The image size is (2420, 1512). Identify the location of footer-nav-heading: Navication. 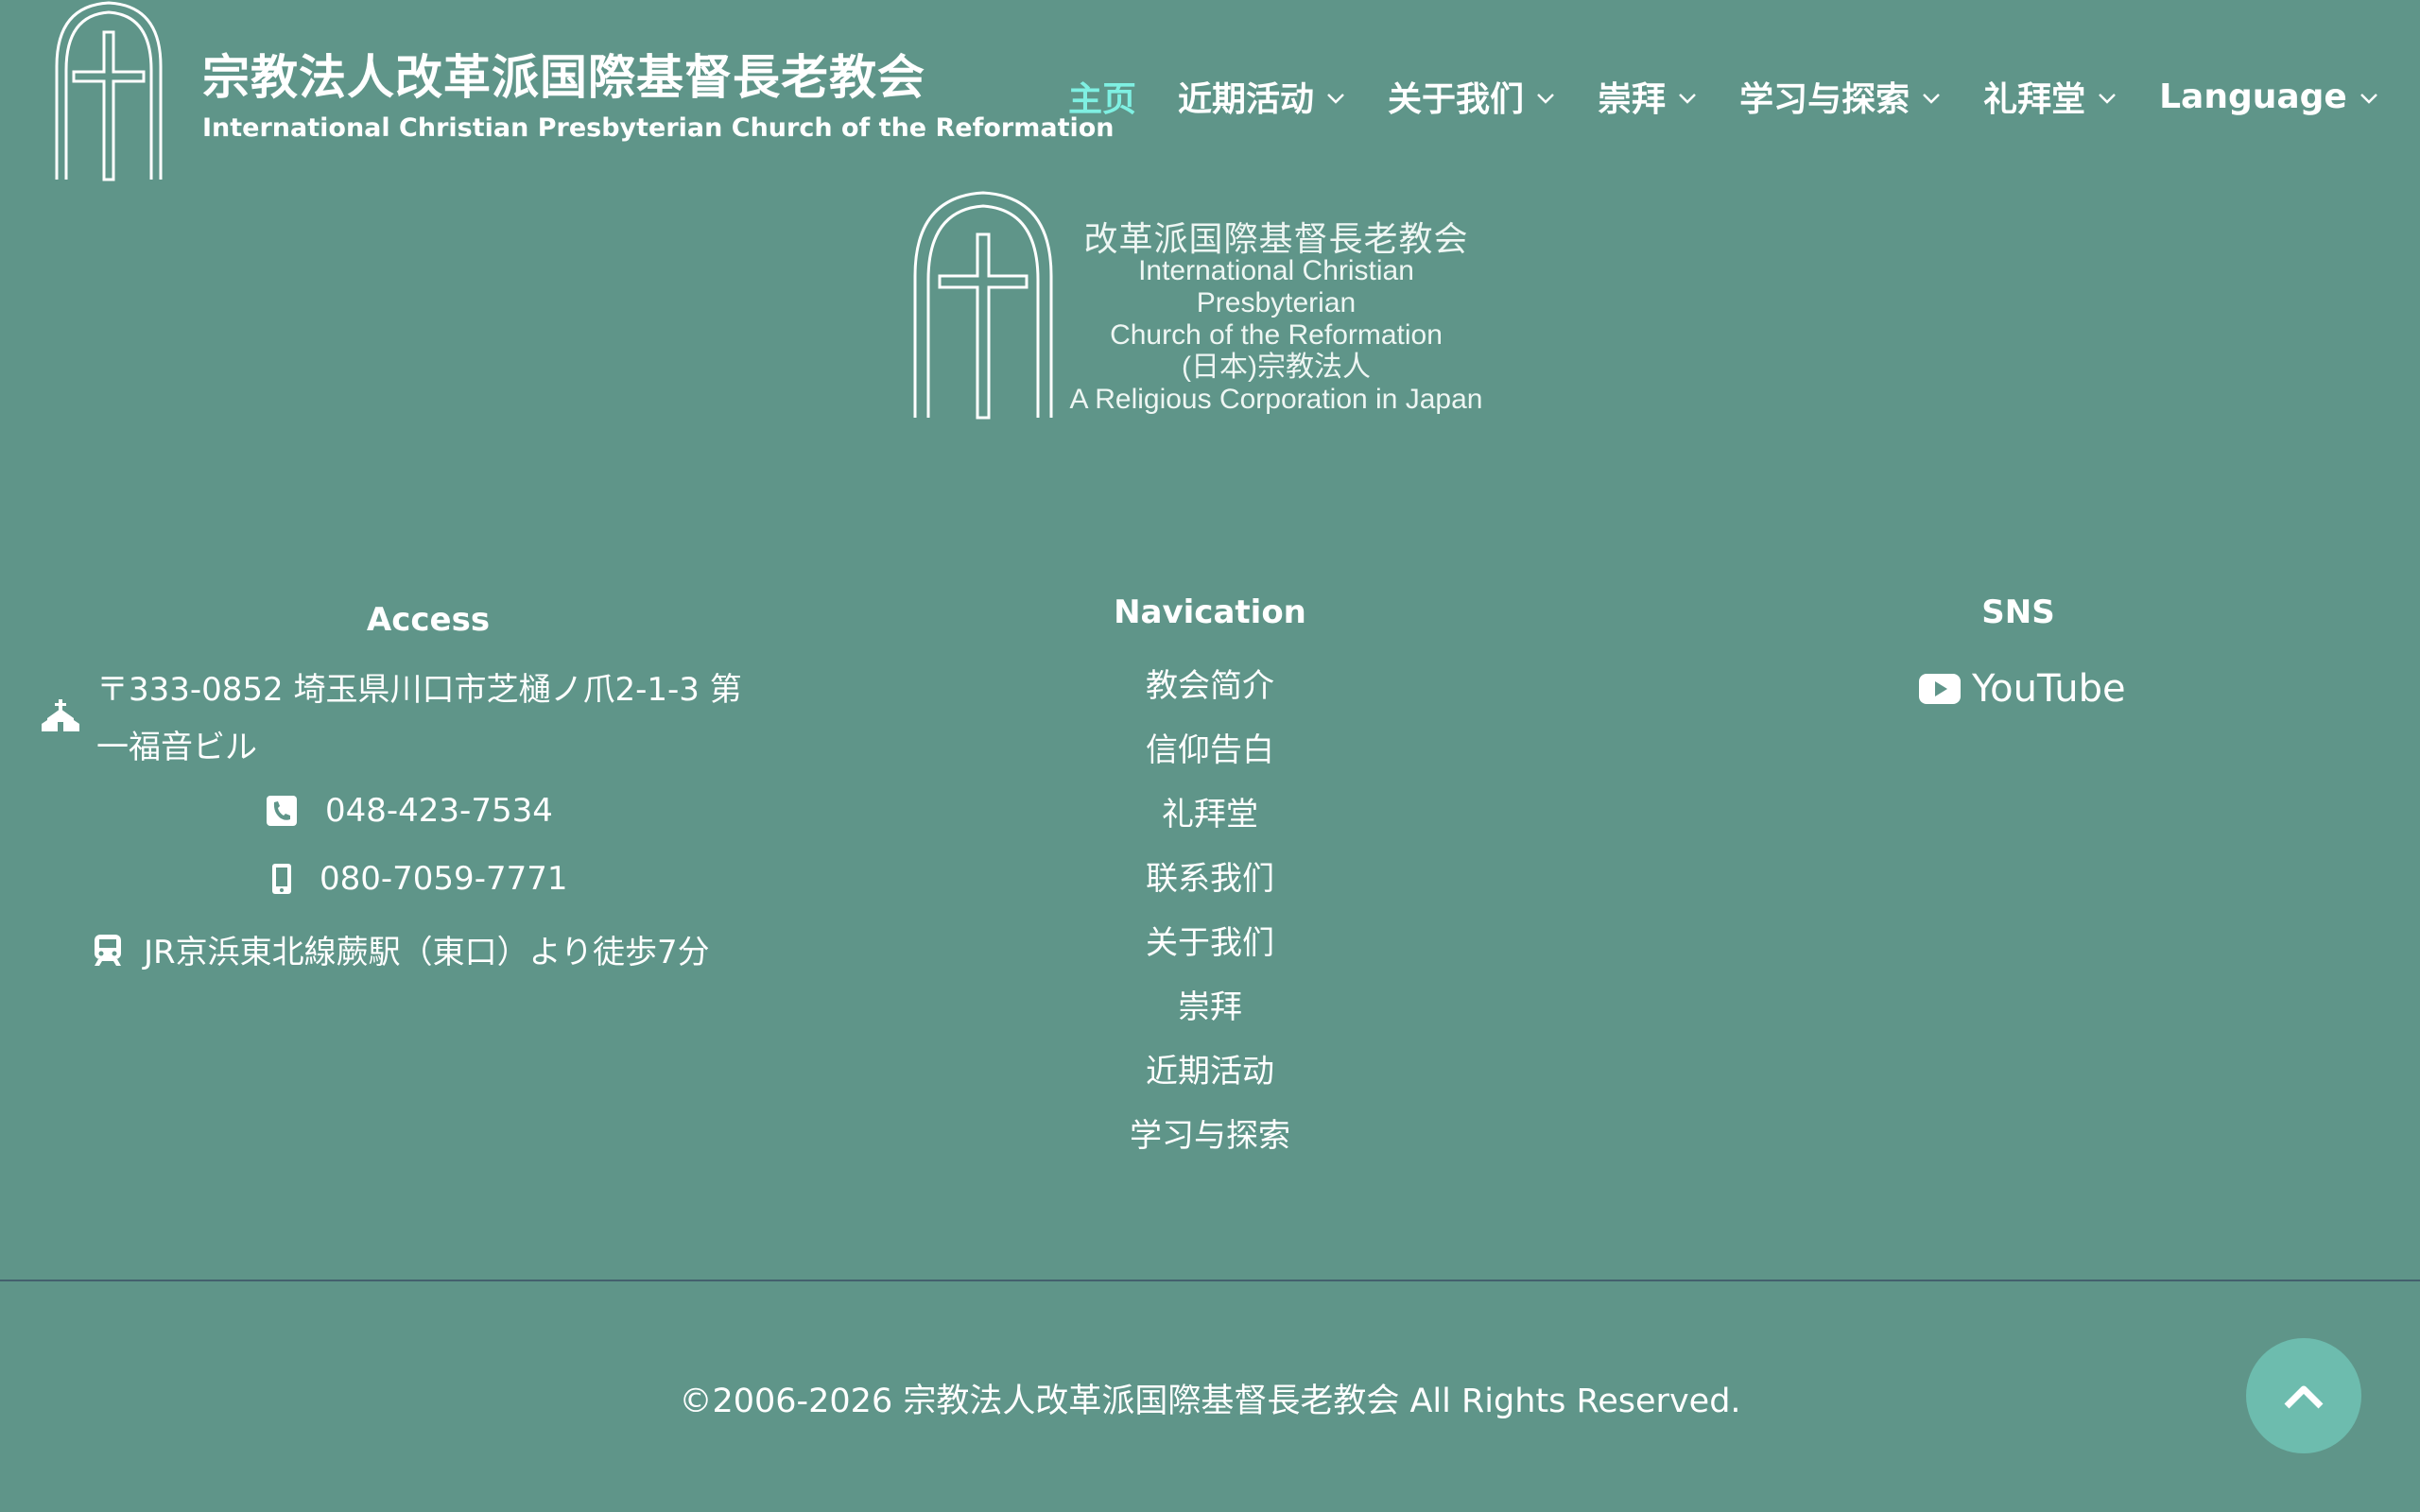
(1210, 612).